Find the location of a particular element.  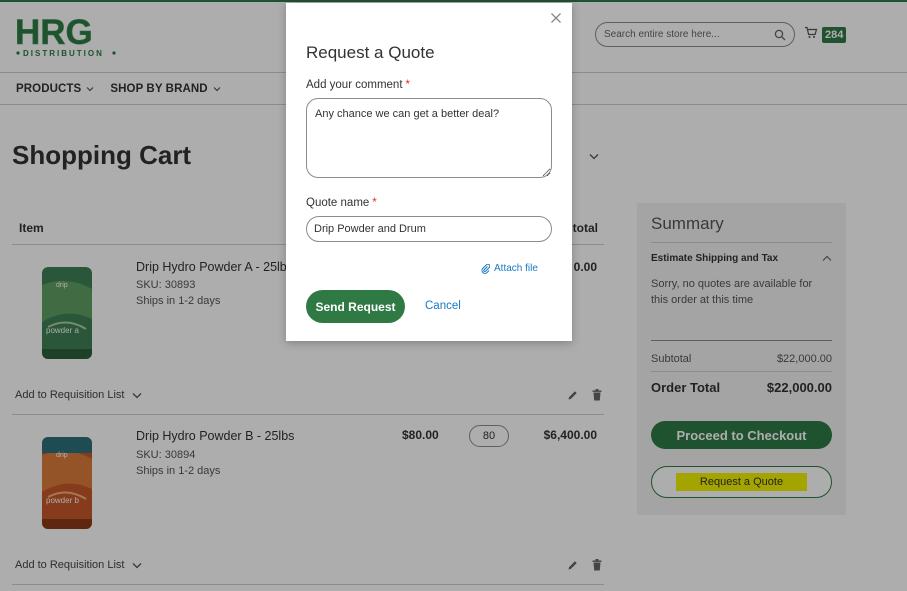

attach-file-link: Attach file is located at coordinates (509, 268).